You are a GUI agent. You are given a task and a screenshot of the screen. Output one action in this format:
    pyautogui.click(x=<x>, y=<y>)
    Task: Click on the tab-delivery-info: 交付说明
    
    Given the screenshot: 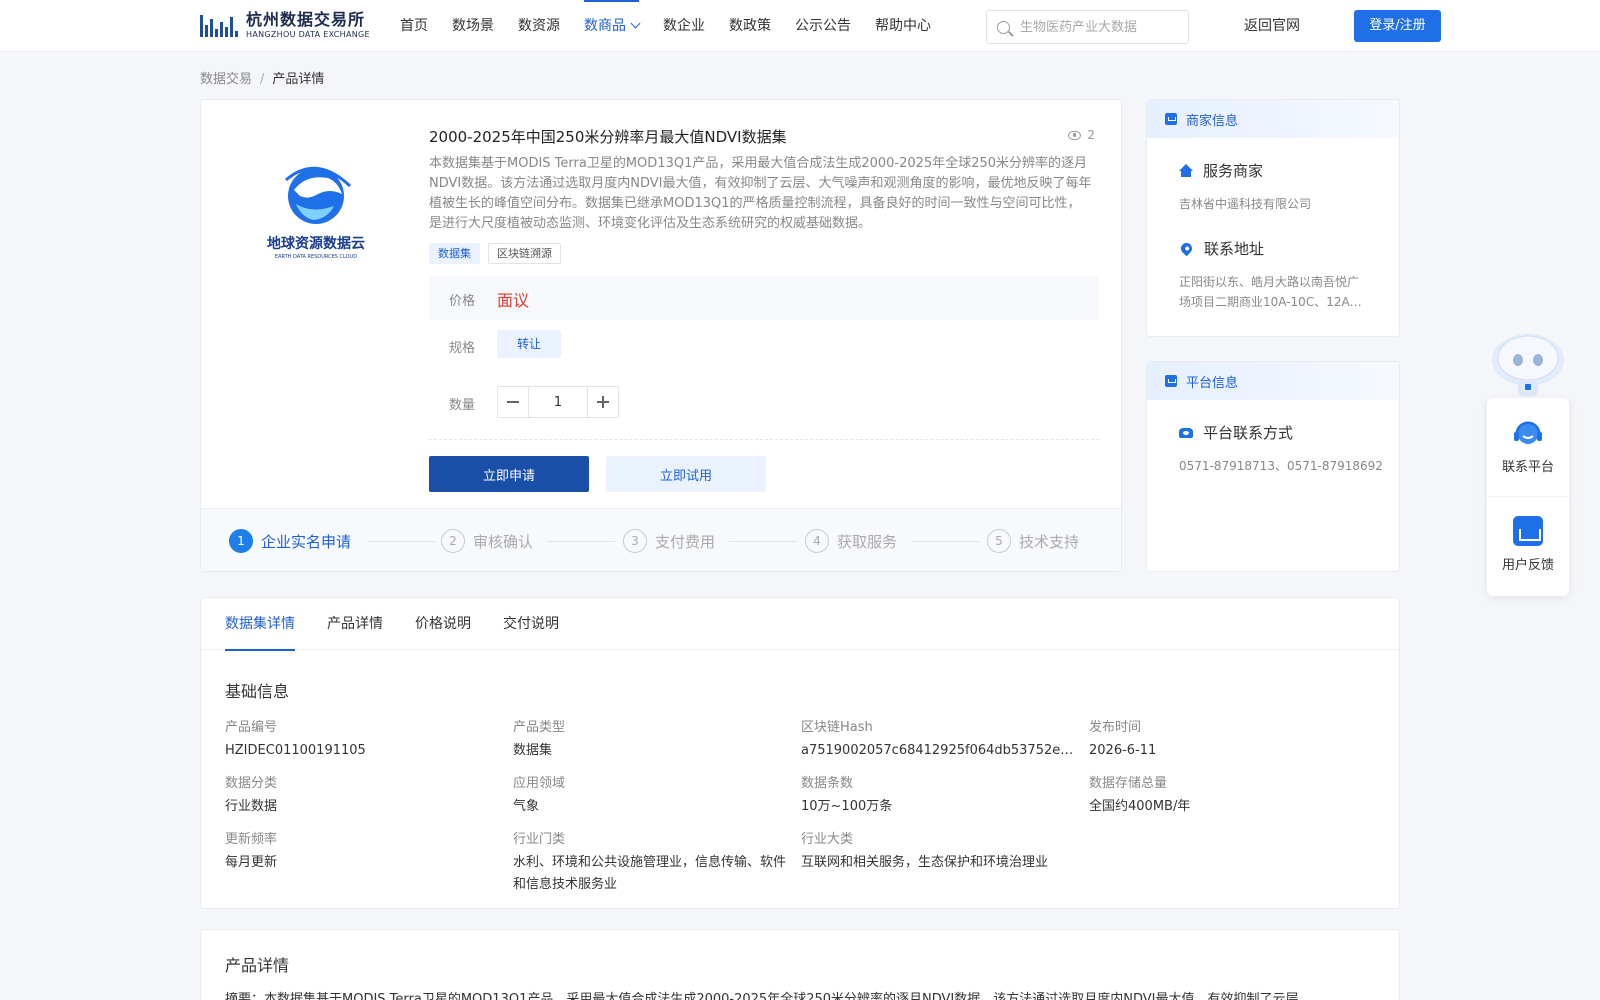 What is the action you would take?
    pyautogui.click(x=531, y=624)
    